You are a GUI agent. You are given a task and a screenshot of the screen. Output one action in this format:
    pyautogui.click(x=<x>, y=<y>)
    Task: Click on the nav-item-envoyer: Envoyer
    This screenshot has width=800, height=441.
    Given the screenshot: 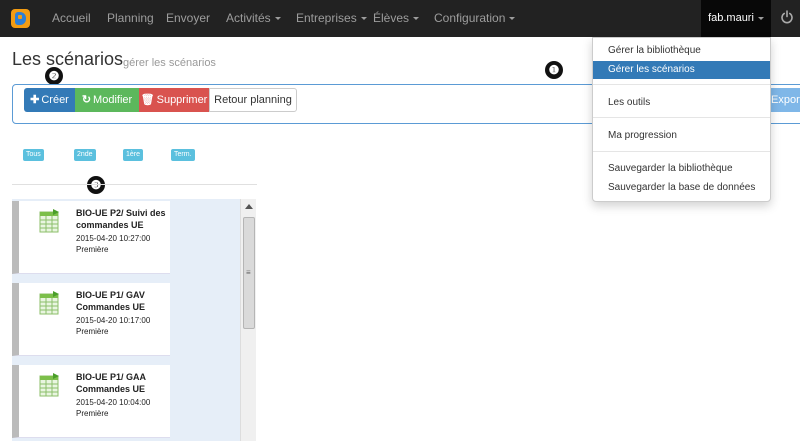 What is the action you would take?
    pyautogui.click(x=188, y=18)
    